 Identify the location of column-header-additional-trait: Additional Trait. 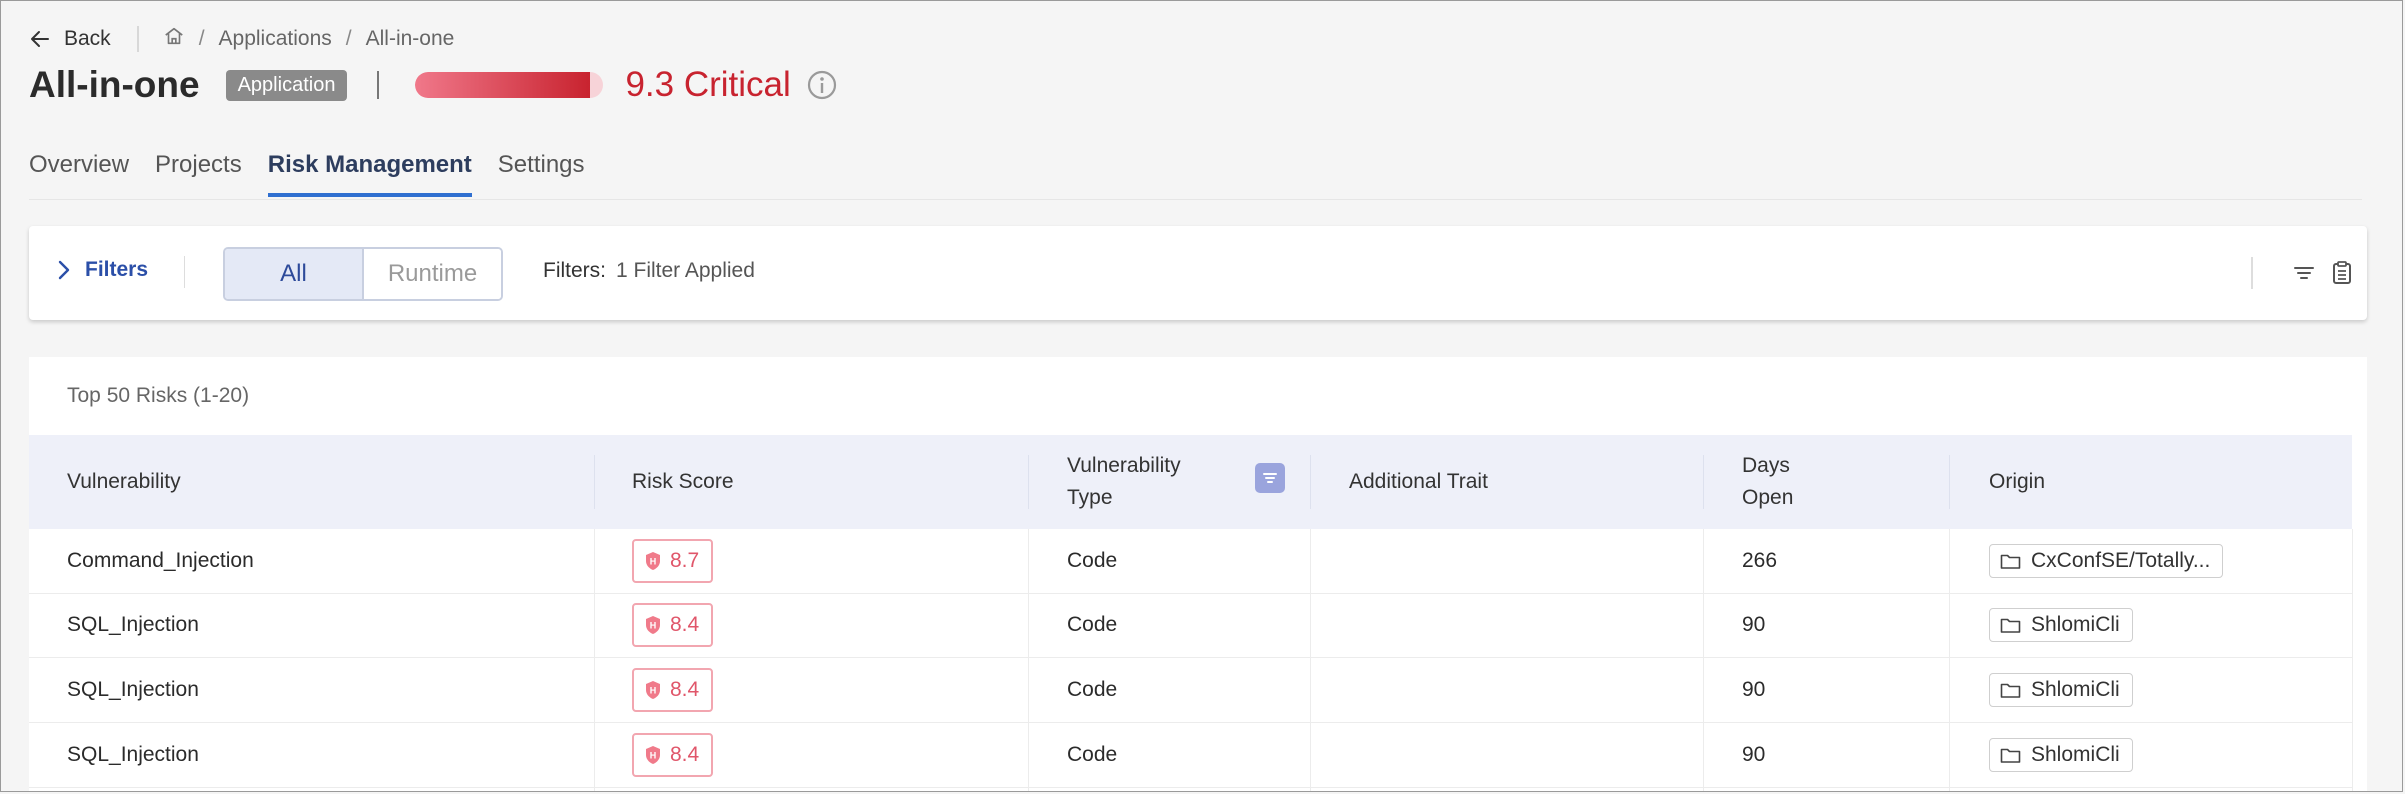
(1418, 482).